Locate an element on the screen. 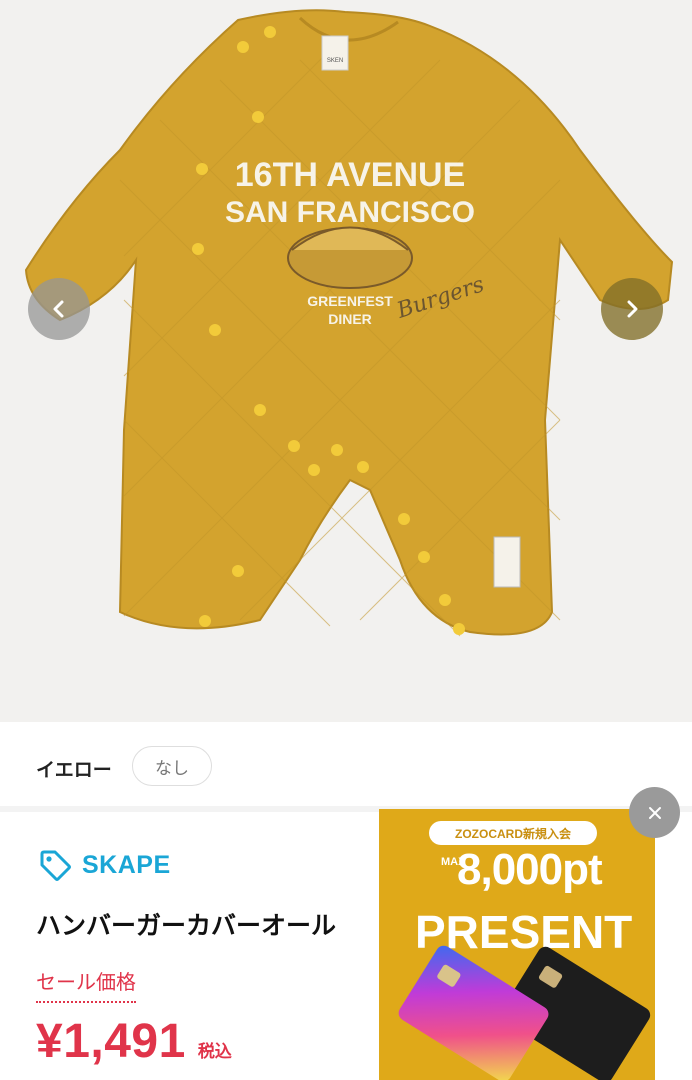  svg-text: DINER is located at coordinates (350, 319).